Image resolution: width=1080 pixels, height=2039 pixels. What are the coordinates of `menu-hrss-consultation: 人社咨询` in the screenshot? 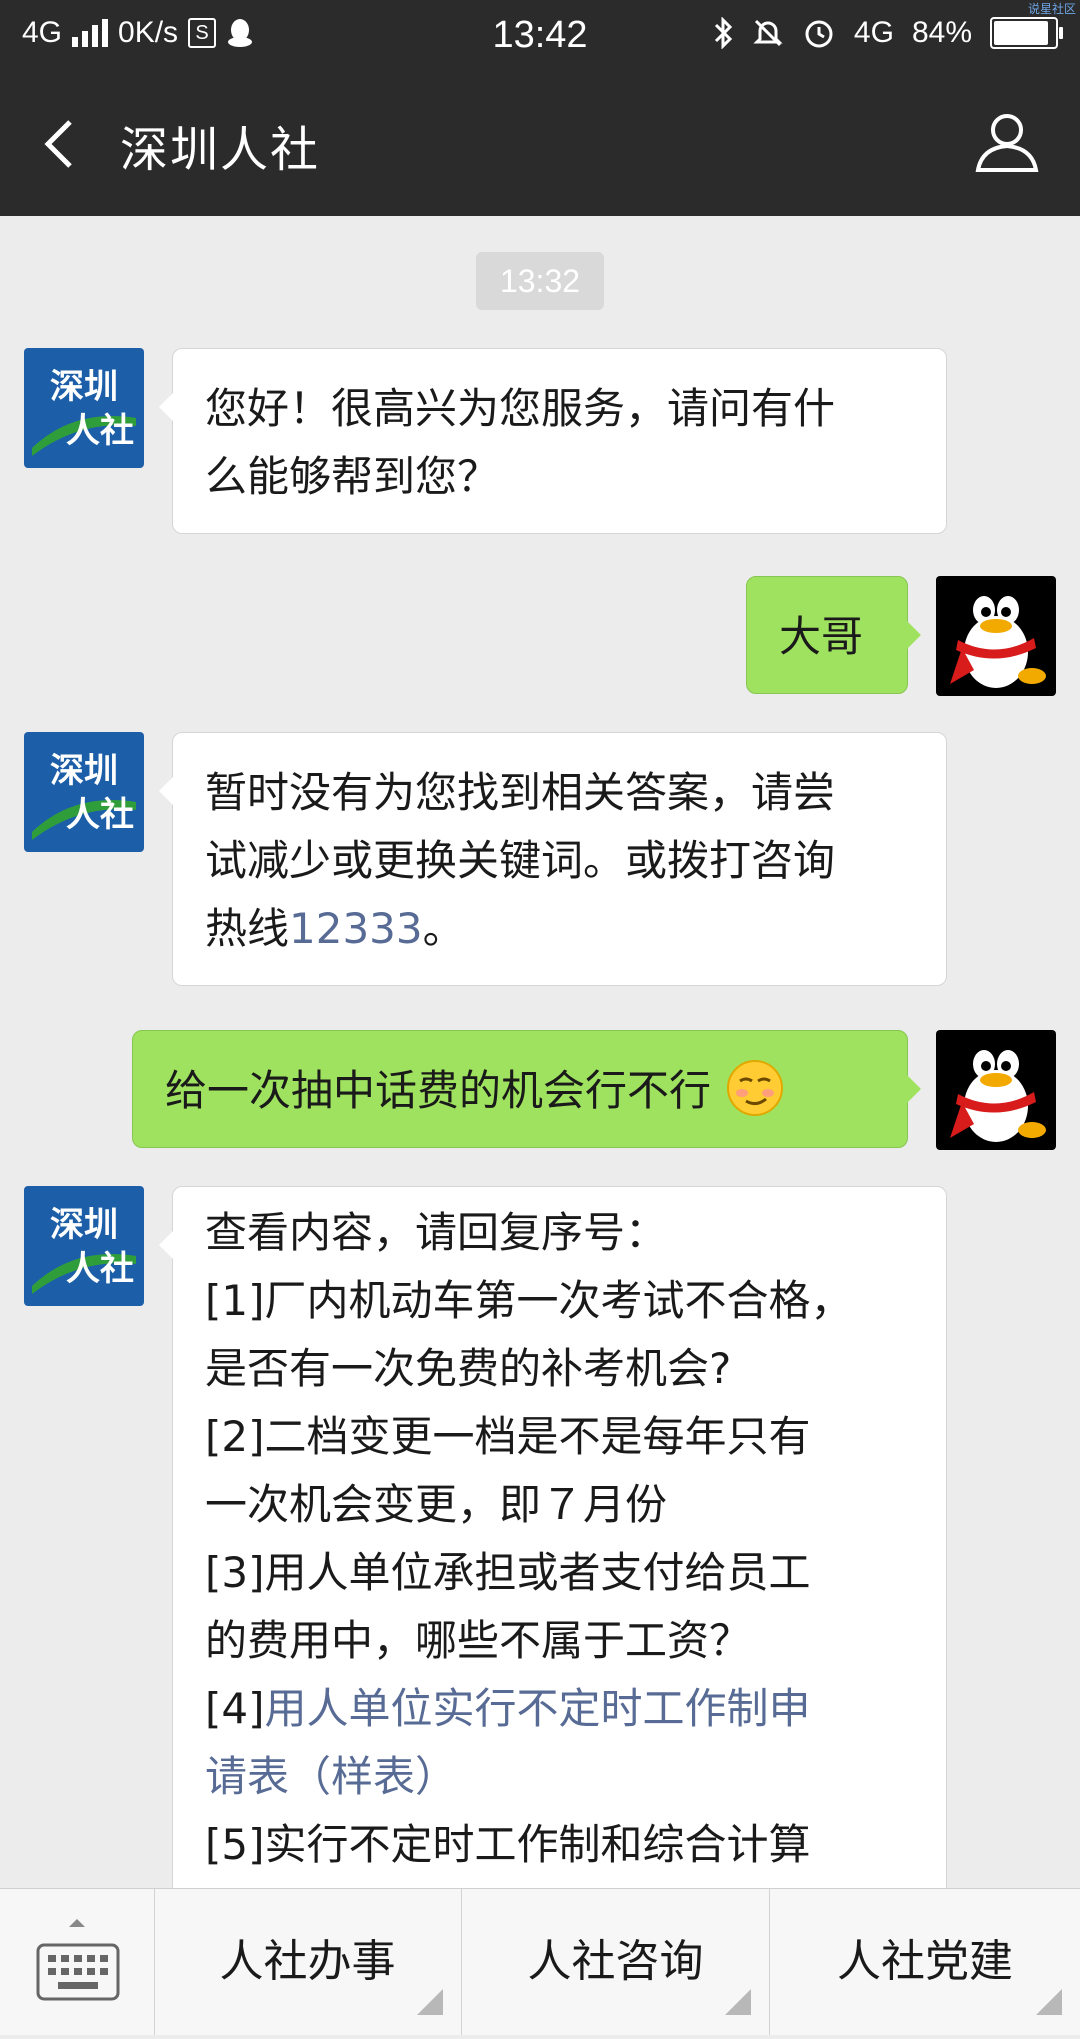 It's located at (616, 1962).